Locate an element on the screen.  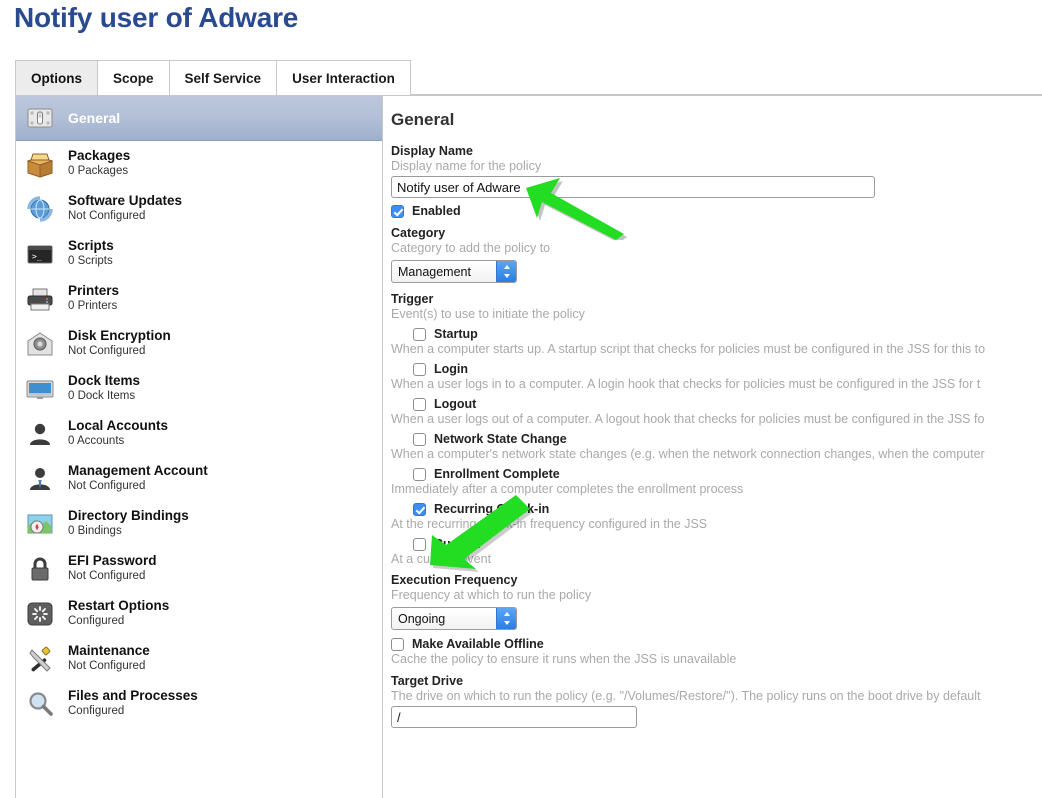
trigger-recurring-checkin-checkbox is located at coordinates (419, 509).